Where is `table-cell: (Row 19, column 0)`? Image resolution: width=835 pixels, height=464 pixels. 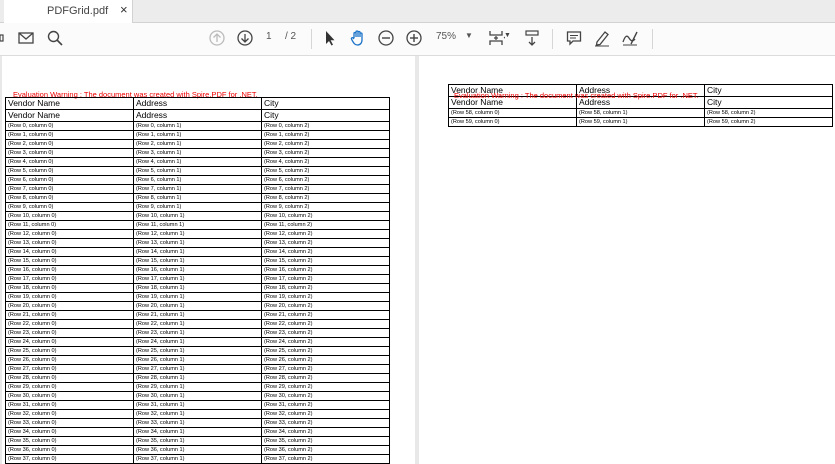 table-cell: (Row 19, column 0) is located at coordinates (69, 297).